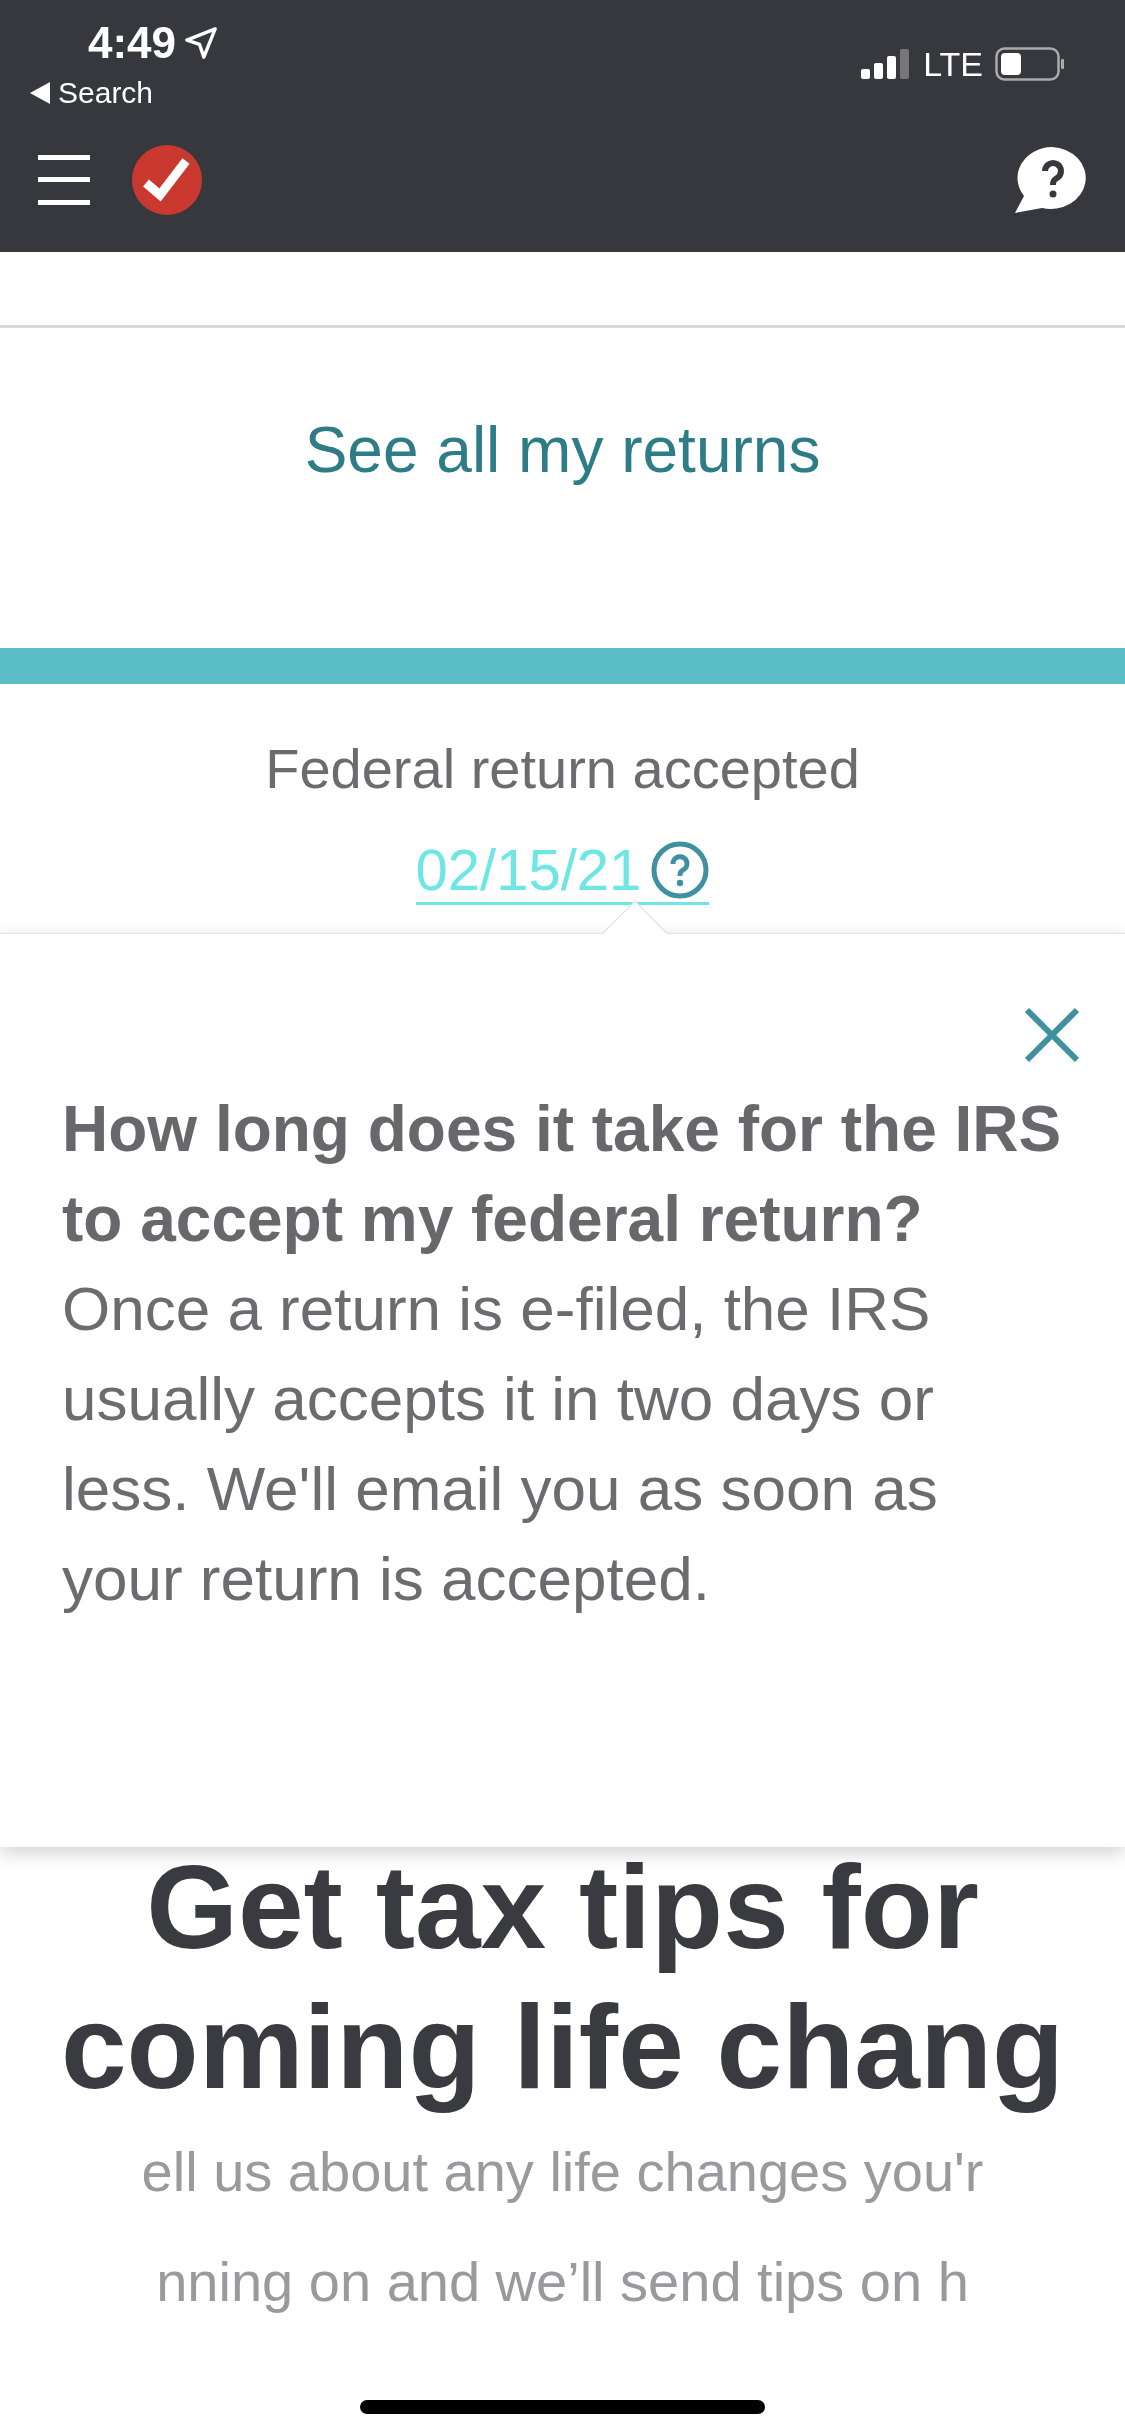 The width and height of the screenshot is (1125, 2436). Describe the element at coordinates (106, 93) in the screenshot. I see `back-link: Search` at that location.